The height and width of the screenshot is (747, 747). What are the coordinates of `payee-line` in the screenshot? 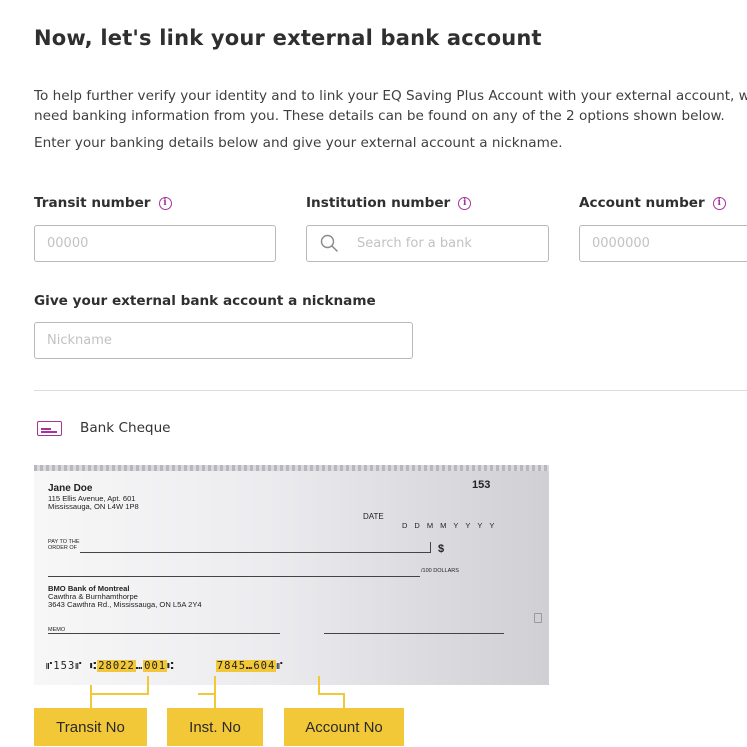 It's located at (255, 552).